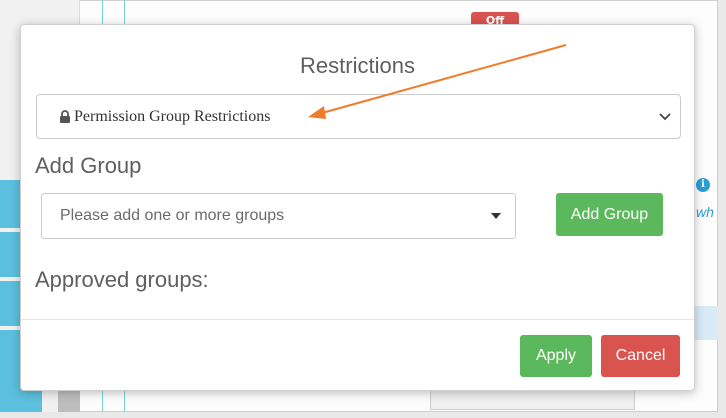 This screenshot has height=418, width=726. Describe the element at coordinates (357, 65) in the screenshot. I see `modal-title: Restrictions` at that location.